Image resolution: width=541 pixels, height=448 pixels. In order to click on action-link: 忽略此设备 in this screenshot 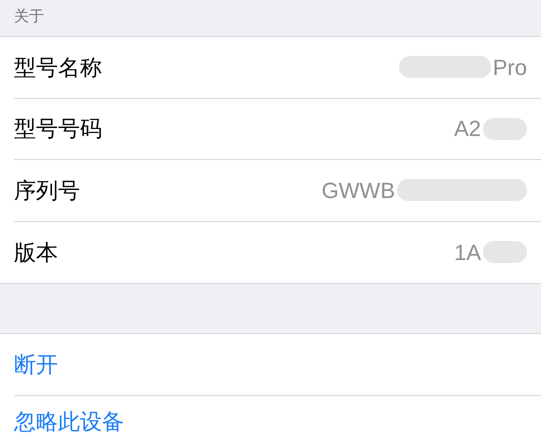, I will do `click(69, 421)`.